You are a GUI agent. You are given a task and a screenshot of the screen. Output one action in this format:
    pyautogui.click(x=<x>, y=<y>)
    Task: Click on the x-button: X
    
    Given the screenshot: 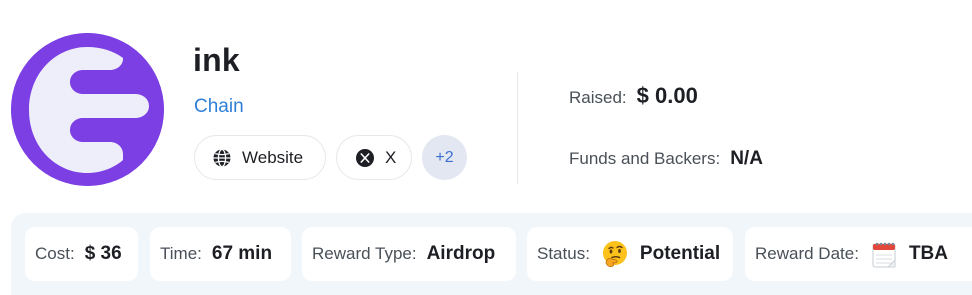 What is the action you would take?
    pyautogui.click(x=374, y=157)
    